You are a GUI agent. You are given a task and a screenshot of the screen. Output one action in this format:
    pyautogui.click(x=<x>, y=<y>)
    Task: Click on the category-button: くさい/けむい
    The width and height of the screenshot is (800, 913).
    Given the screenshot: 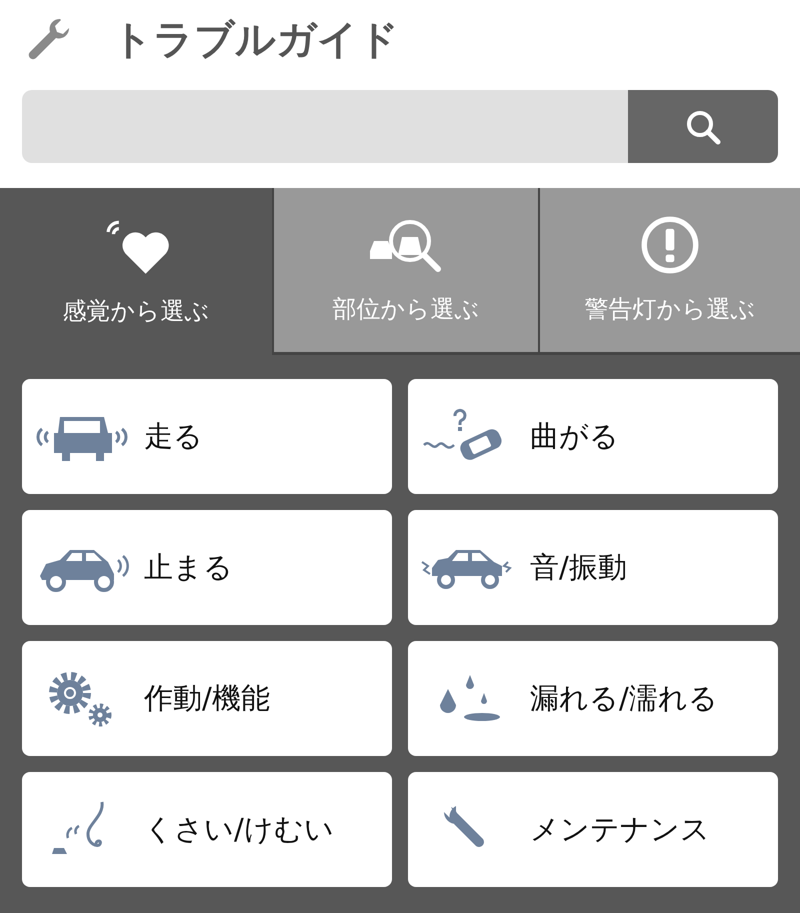 What is the action you would take?
    pyautogui.click(x=207, y=829)
    